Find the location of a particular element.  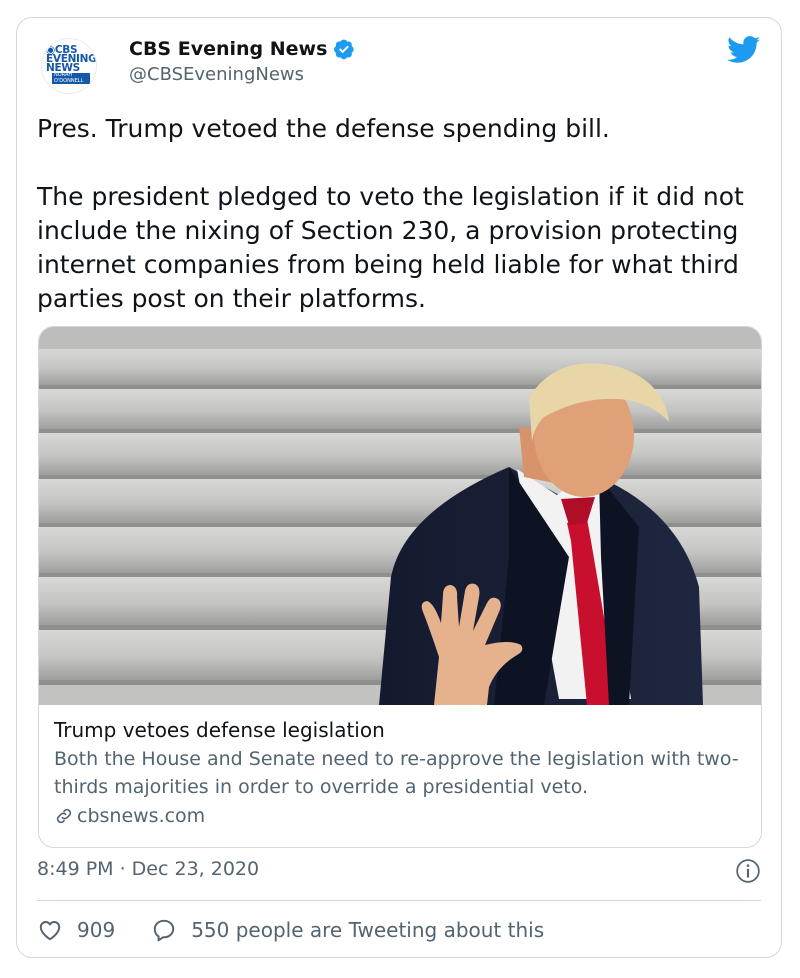

tweet-actions: 909 550 people are Tweeting about this is located at coordinates (290, 930).